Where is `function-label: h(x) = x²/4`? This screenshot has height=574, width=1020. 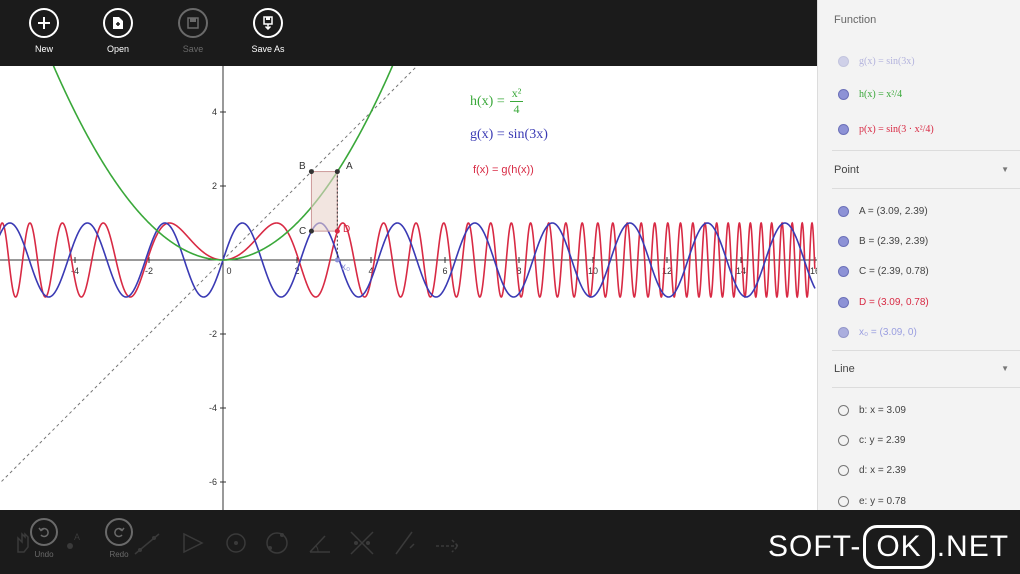
function-label: h(x) = x²/4 is located at coordinates (881, 94).